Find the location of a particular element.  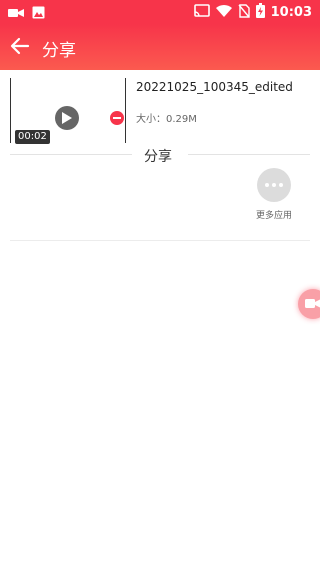

bottom-divider is located at coordinates (160, 240).